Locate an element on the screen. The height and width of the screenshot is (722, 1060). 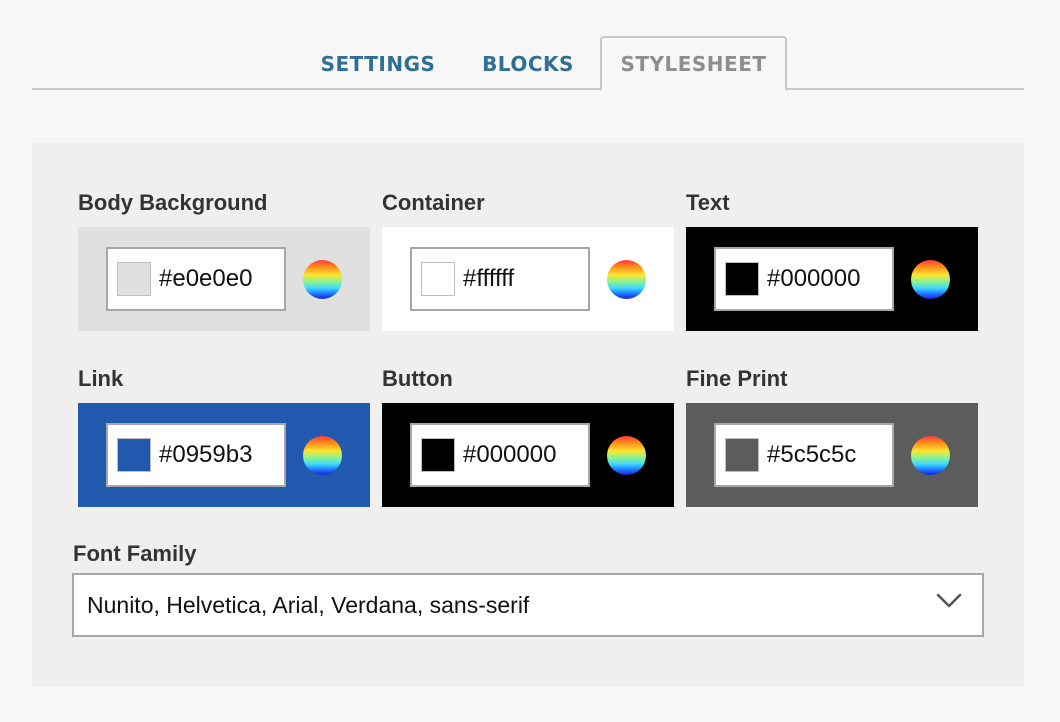
hex-input-body-background: #e0e0e0 is located at coordinates (196, 279).